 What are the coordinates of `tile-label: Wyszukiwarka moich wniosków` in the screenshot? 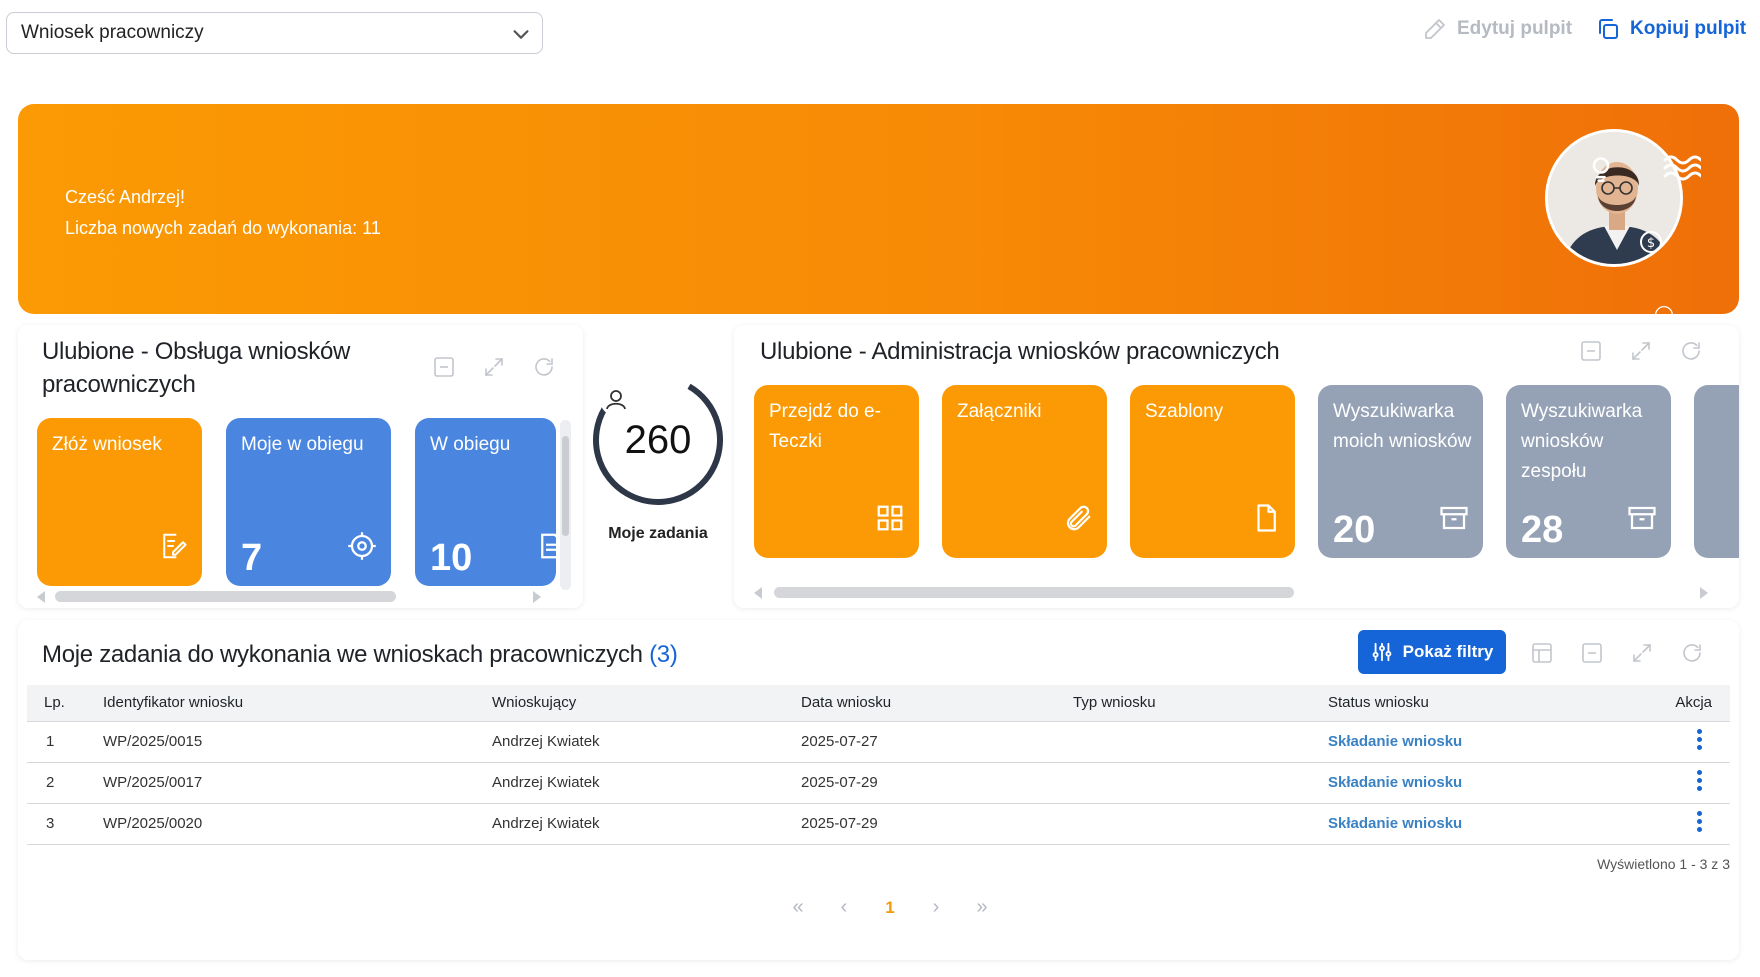 It's located at (1402, 426).